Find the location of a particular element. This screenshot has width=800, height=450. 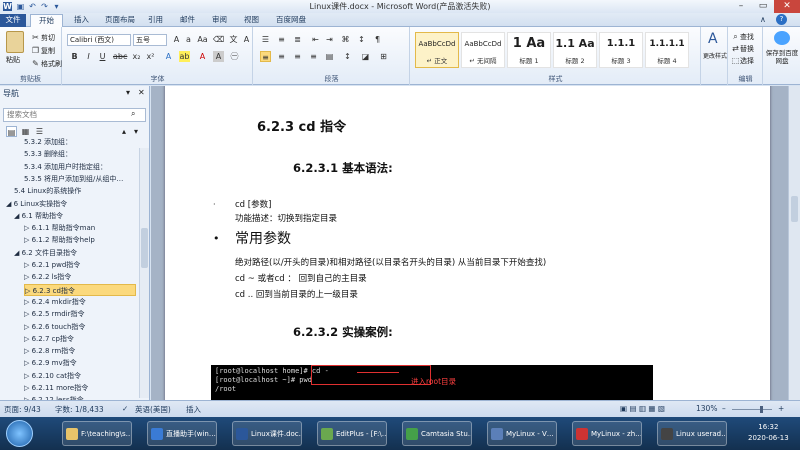

zoom-slider is located at coordinates (752, 409).